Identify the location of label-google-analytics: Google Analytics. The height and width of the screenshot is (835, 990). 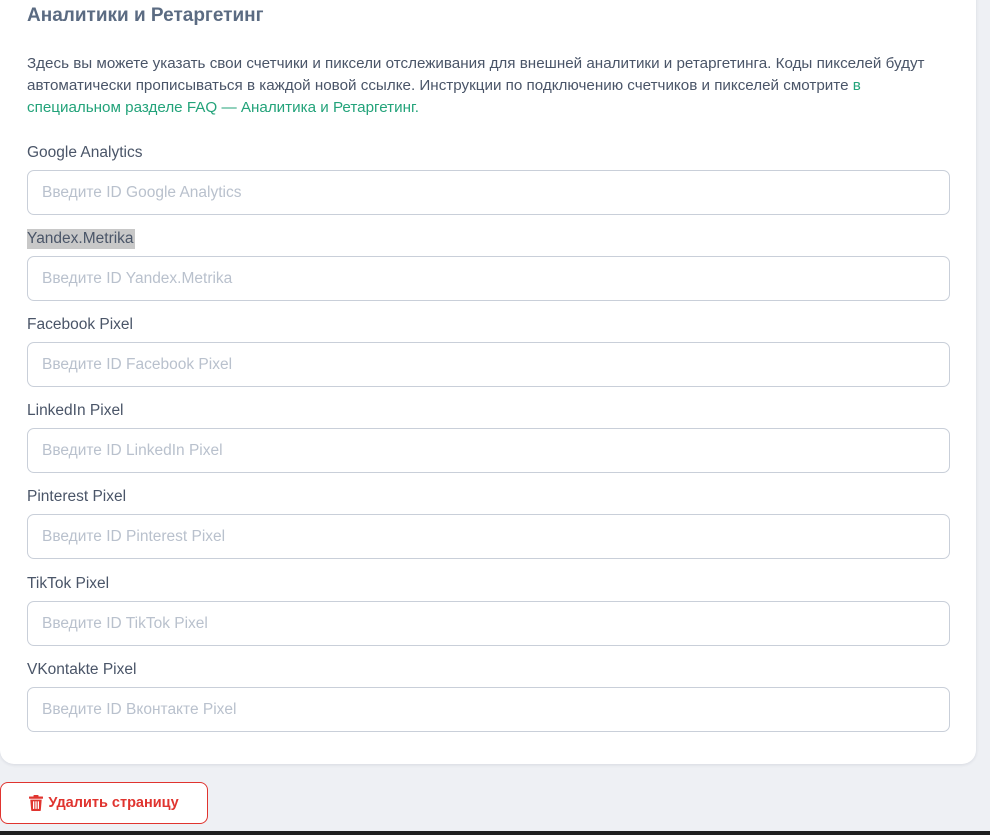
(85, 152).